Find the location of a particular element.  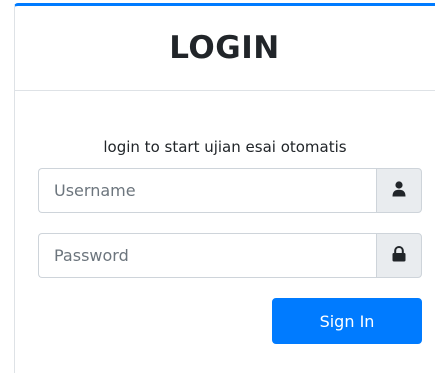

user-icon is located at coordinates (399, 190).